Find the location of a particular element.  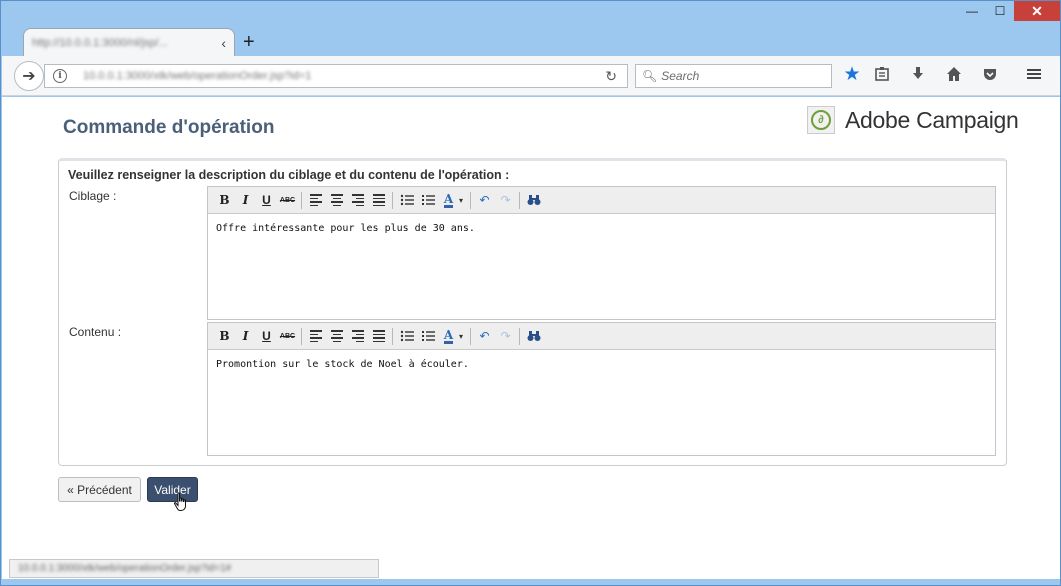

reload-icon: ↻ is located at coordinates (611, 76).